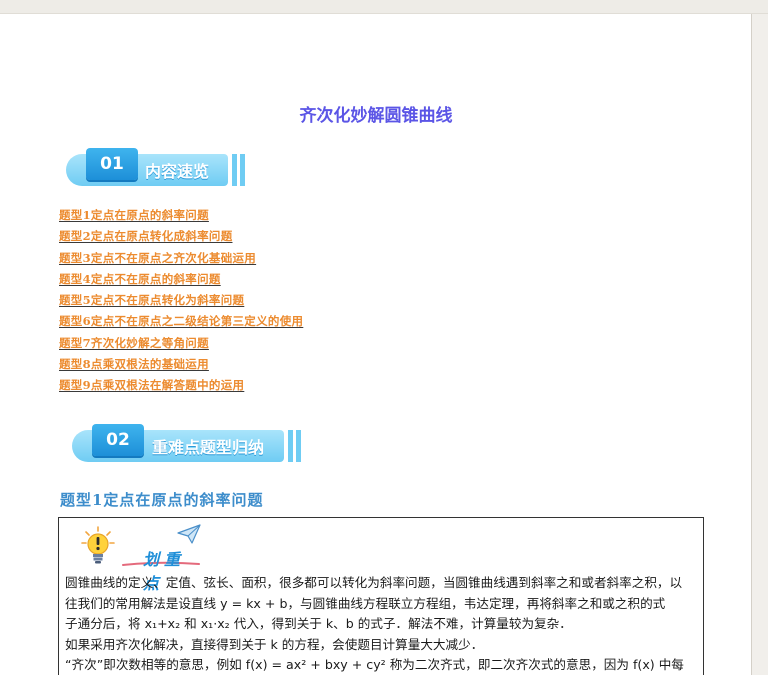 Image resolution: width=768 pixels, height=675 pixels. Describe the element at coordinates (376, 116) in the screenshot. I see `document-title: 齐次化妙解圆锥曲线` at that location.